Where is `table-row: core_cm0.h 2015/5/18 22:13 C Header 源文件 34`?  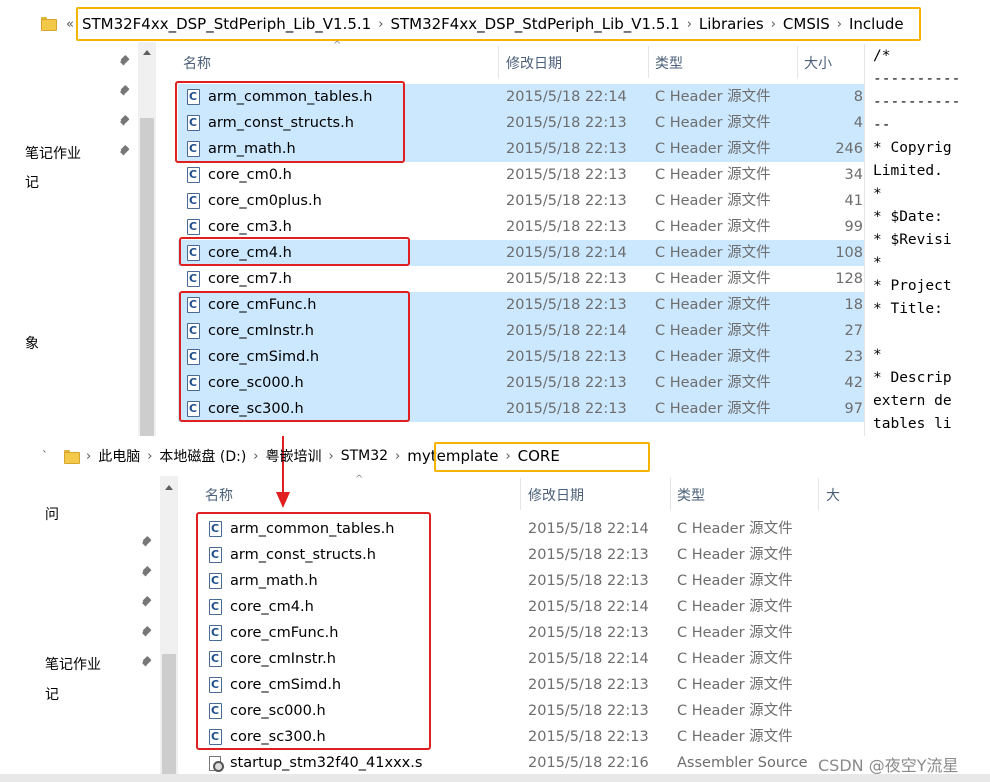 table-row: core_cm0.h 2015/5/18 22:13 C Header 源文件 34 is located at coordinates (521, 175).